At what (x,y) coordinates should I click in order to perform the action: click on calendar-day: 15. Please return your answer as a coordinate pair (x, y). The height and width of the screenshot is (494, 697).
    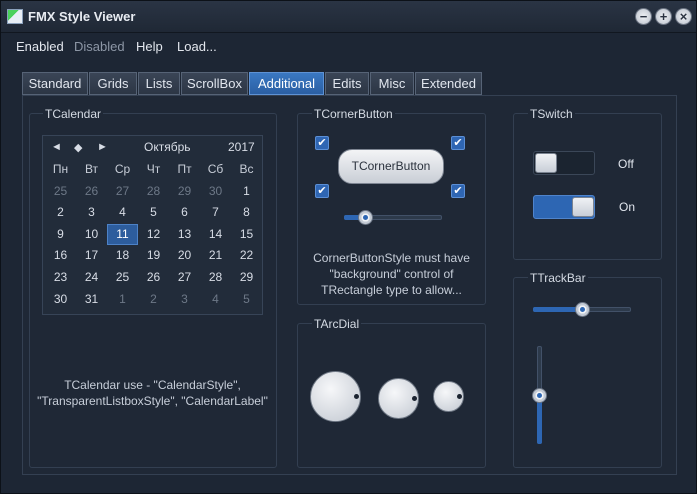
    Looking at the image, I should click on (246, 234).